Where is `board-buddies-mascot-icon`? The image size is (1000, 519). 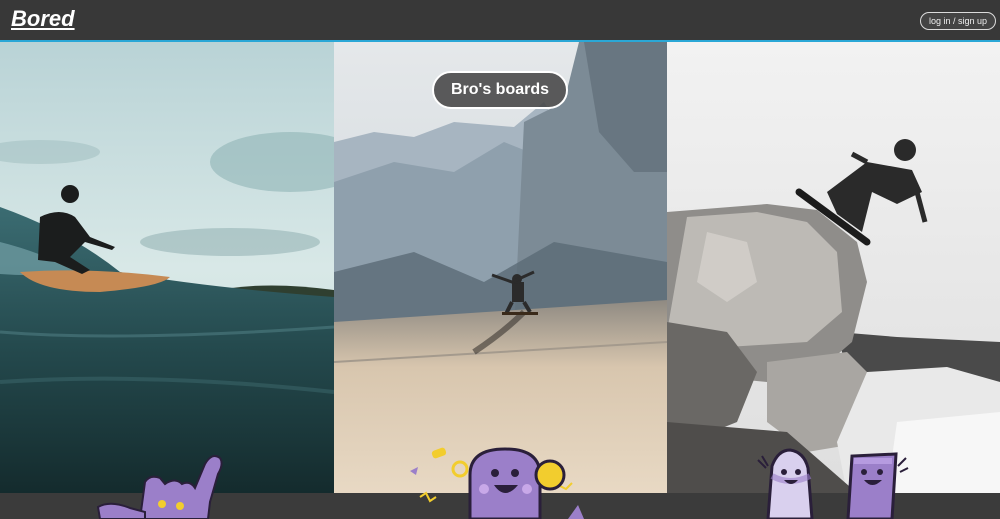 board-buddies-mascot-icon is located at coordinates (833, 483).